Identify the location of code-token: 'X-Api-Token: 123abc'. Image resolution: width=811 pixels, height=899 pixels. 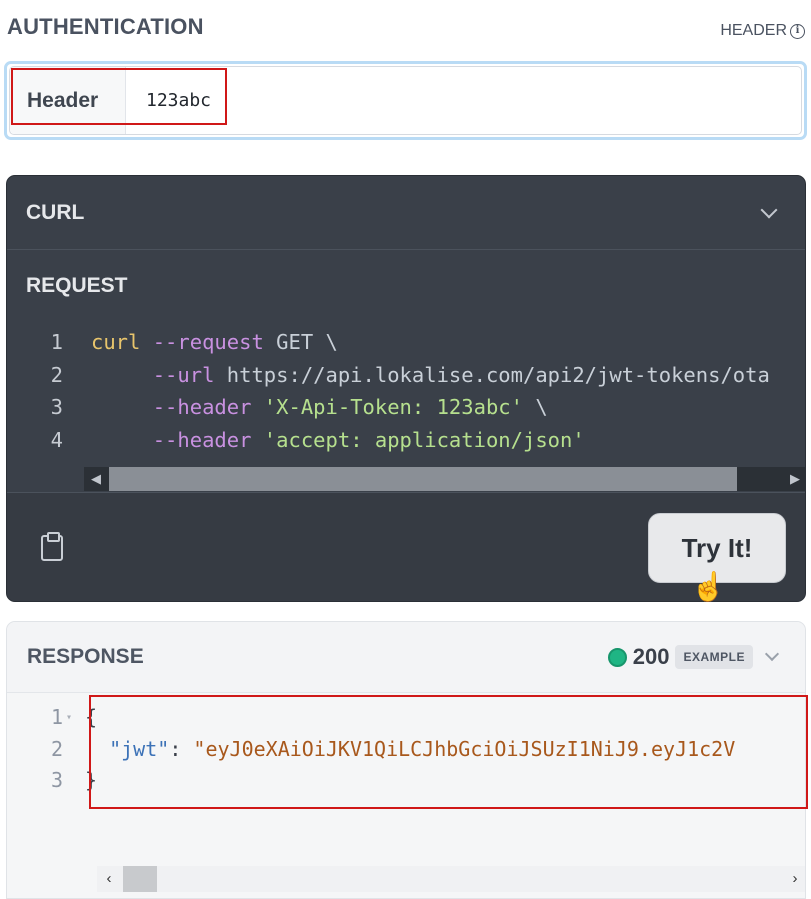
(393, 407).